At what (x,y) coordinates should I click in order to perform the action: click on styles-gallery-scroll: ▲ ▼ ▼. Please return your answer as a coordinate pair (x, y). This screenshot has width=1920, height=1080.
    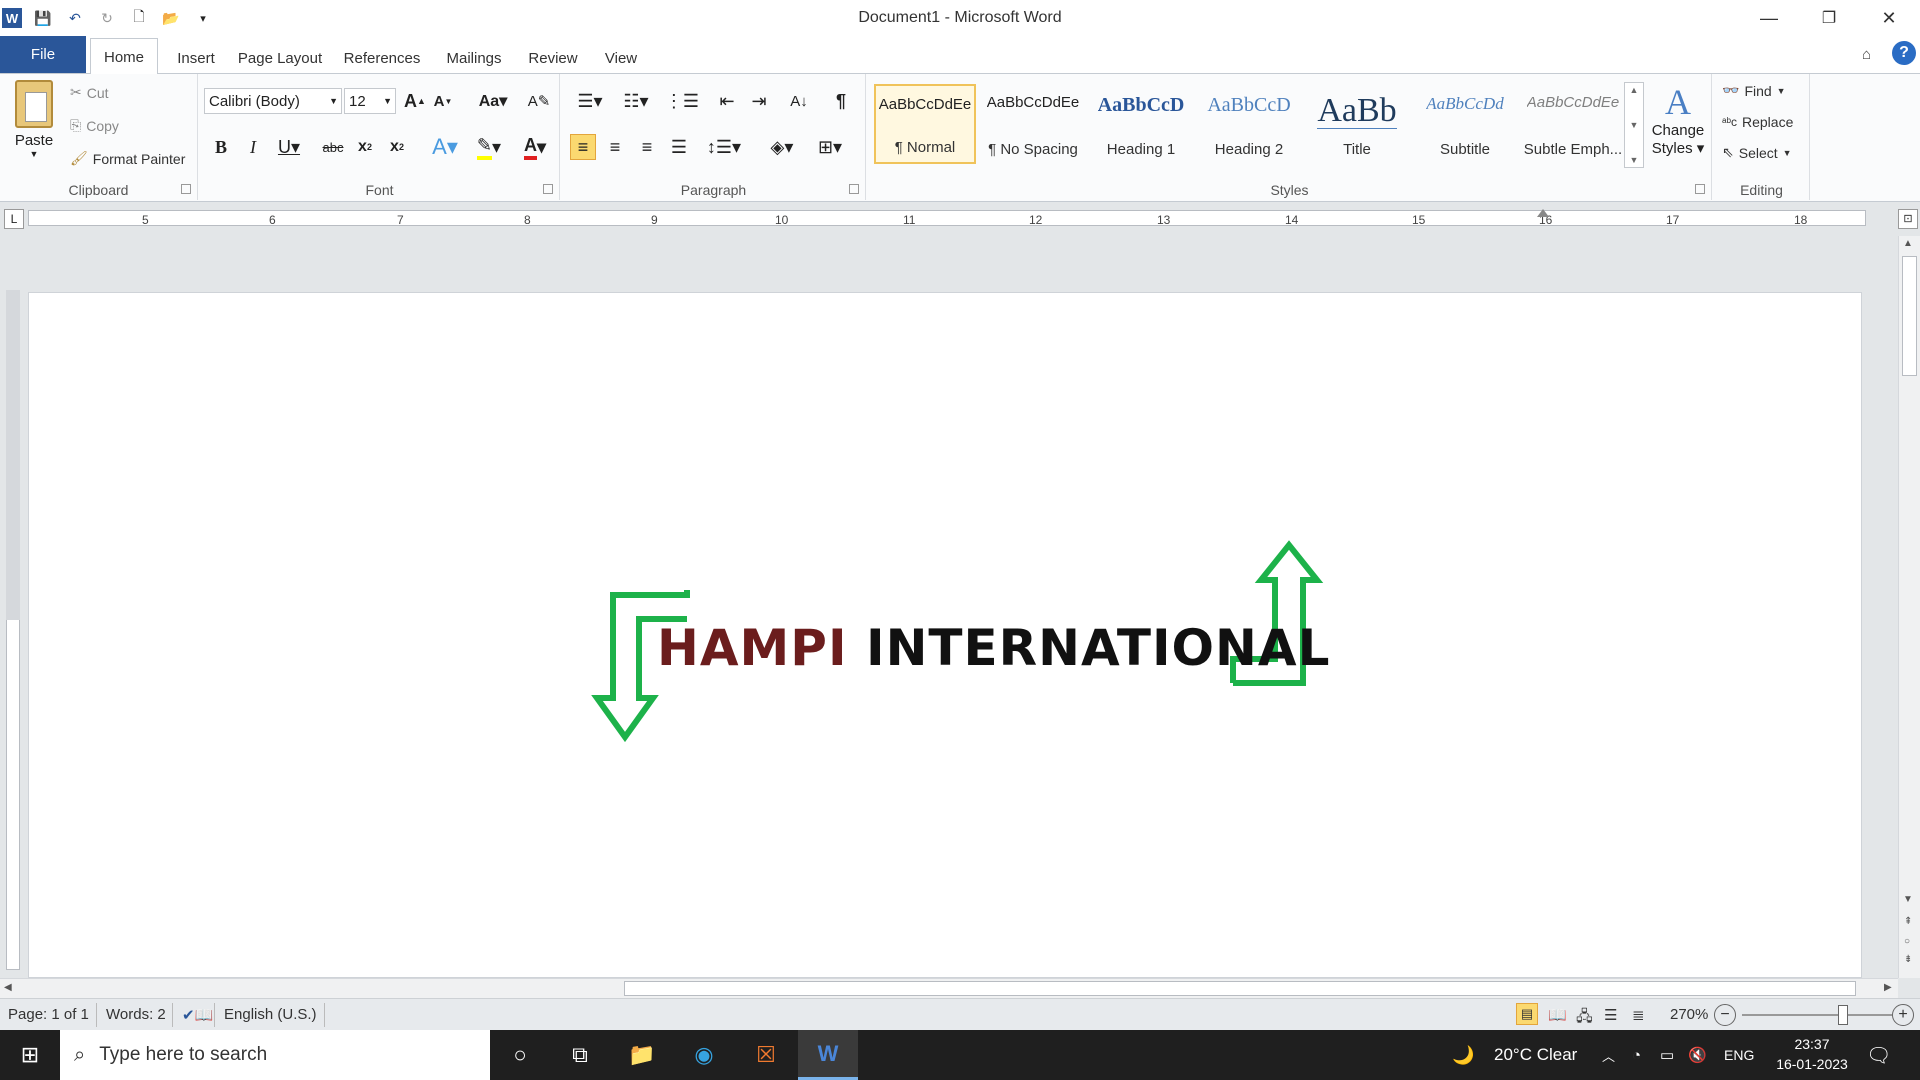
    Looking at the image, I should click on (1634, 125).